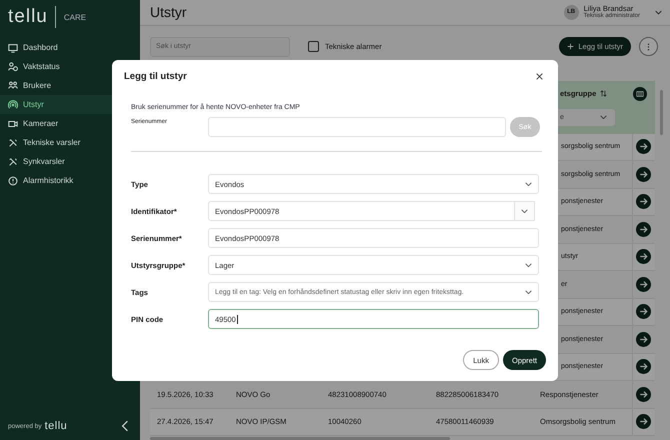 The width and height of the screenshot is (670, 440). I want to click on sort-icon, so click(604, 93).